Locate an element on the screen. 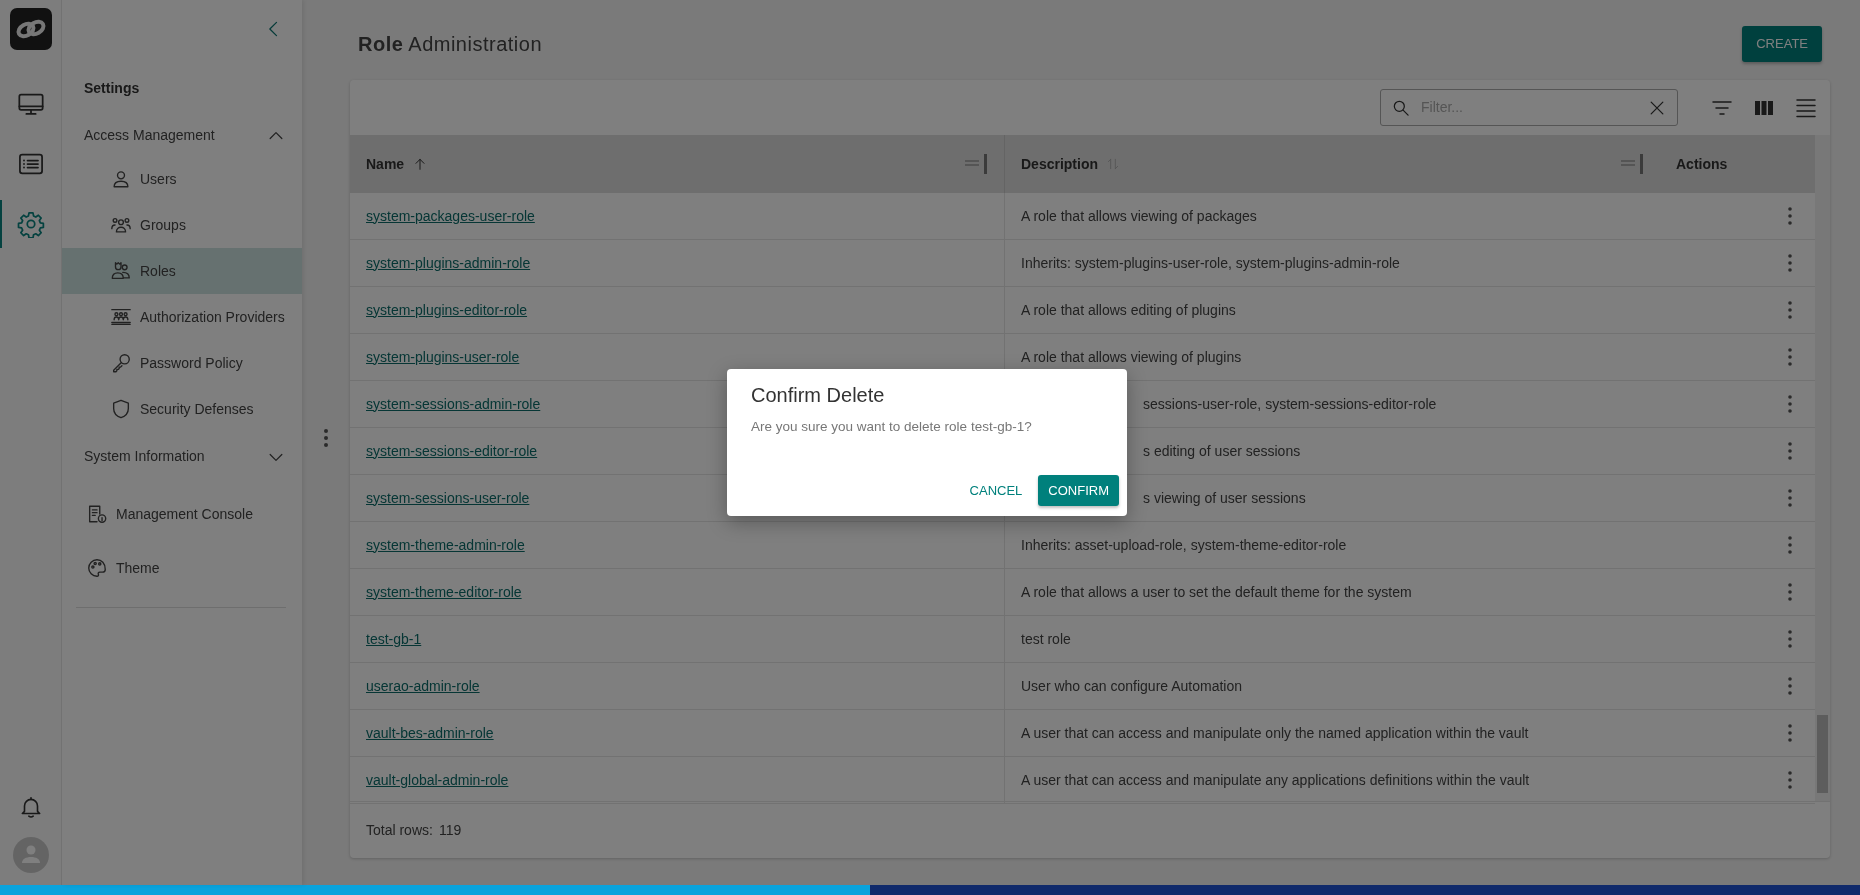 The width and height of the screenshot is (1860, 895). role-link: system-theme-admin-role is located at coordinates (445, 545).